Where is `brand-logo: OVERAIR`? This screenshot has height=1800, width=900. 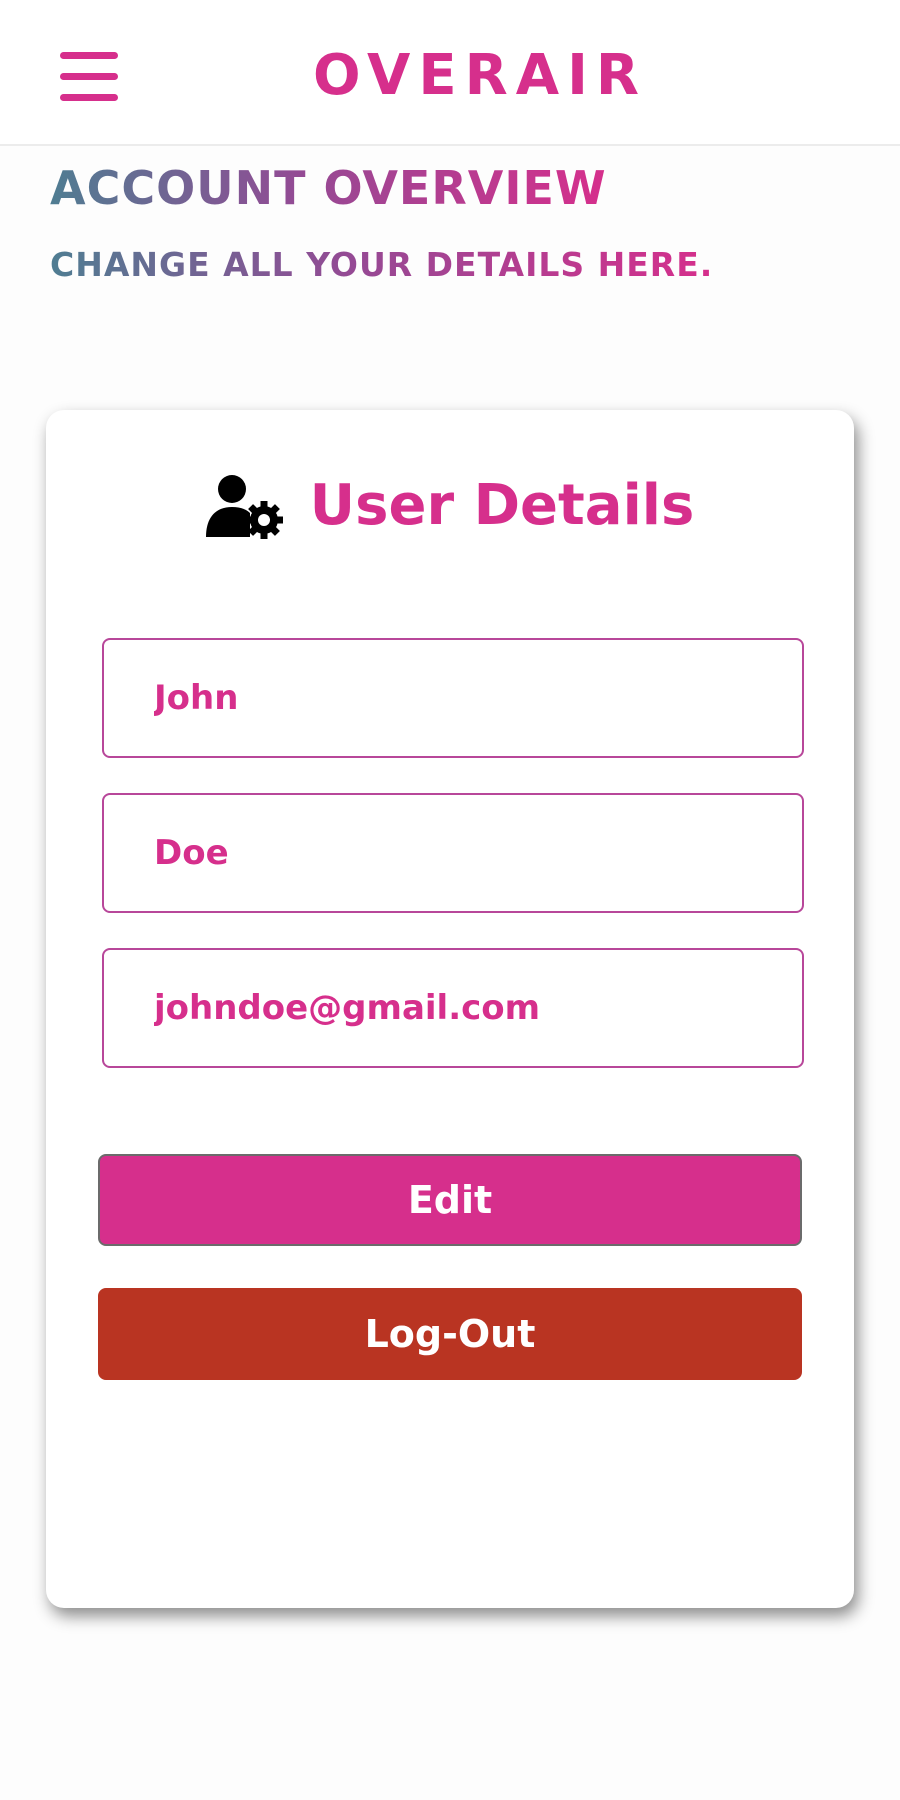
brand-logo: OVERAIR is located at coordinates (450, 76).